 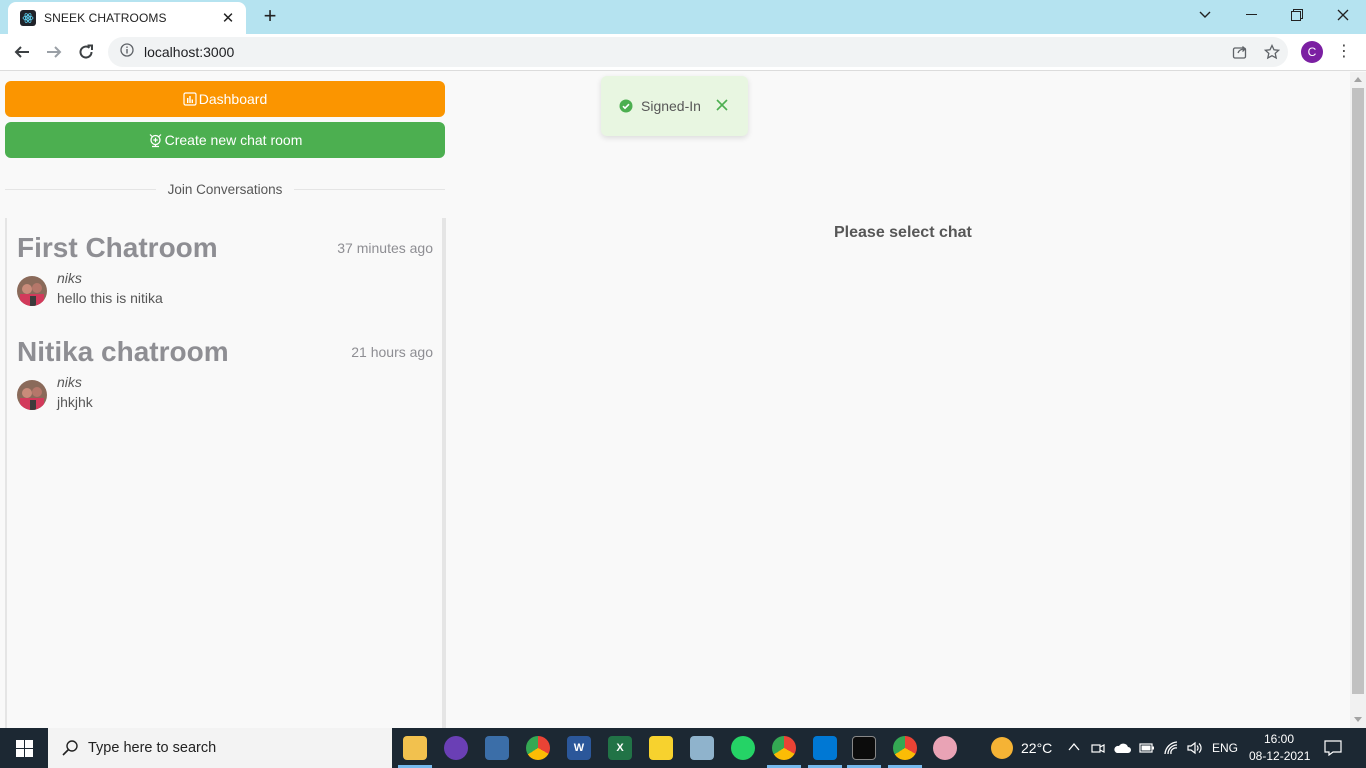 What do you see at coordinates (722, 105) in the screenshot?
I see `toast-close-icon` at bounding box center [722, 105].